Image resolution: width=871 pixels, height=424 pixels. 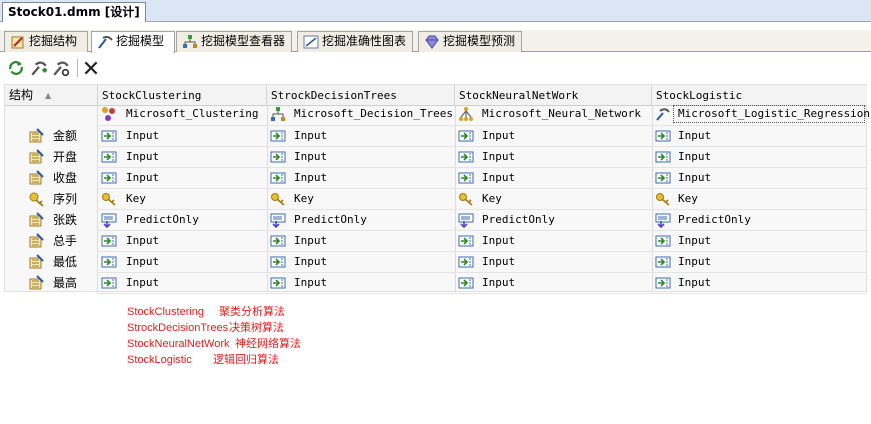 What do you see at coordinates (166, 312) in the screenshot?
I see `note-model: StockClustering` at bounding box center [166, 312].